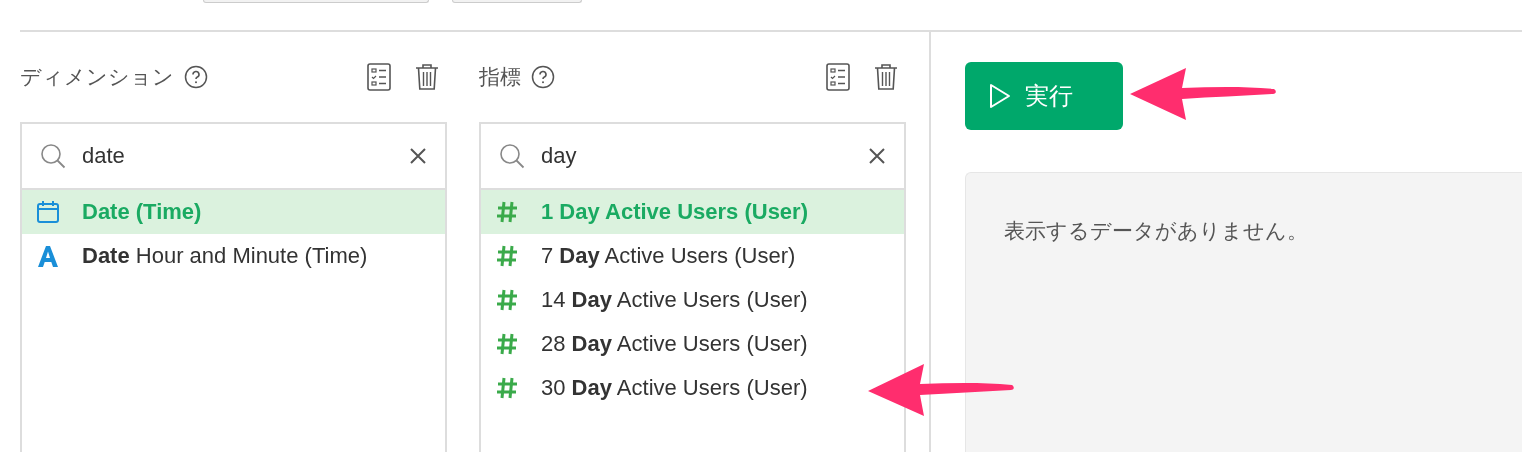 The image size is (1522, 452). Describe the element at coordinates (237, 156) in the screenshot. I see `search-field: date` at that location.